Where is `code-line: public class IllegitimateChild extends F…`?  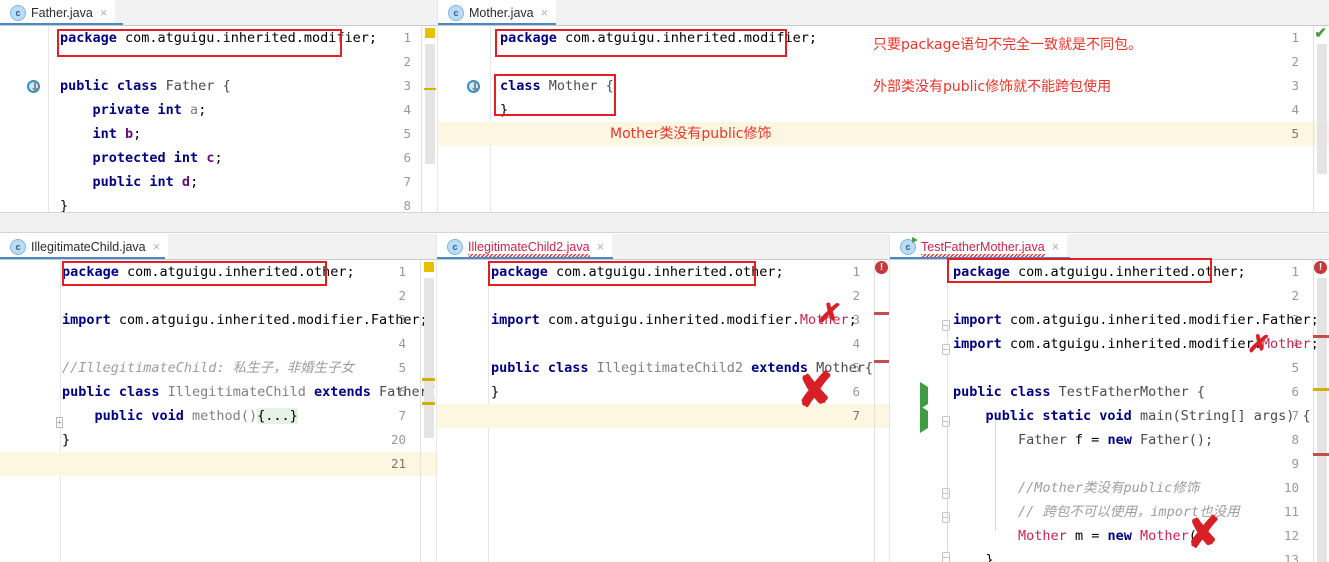 code-line: public class IllegitimateChild extends F… is located at coordinates (249, 392).